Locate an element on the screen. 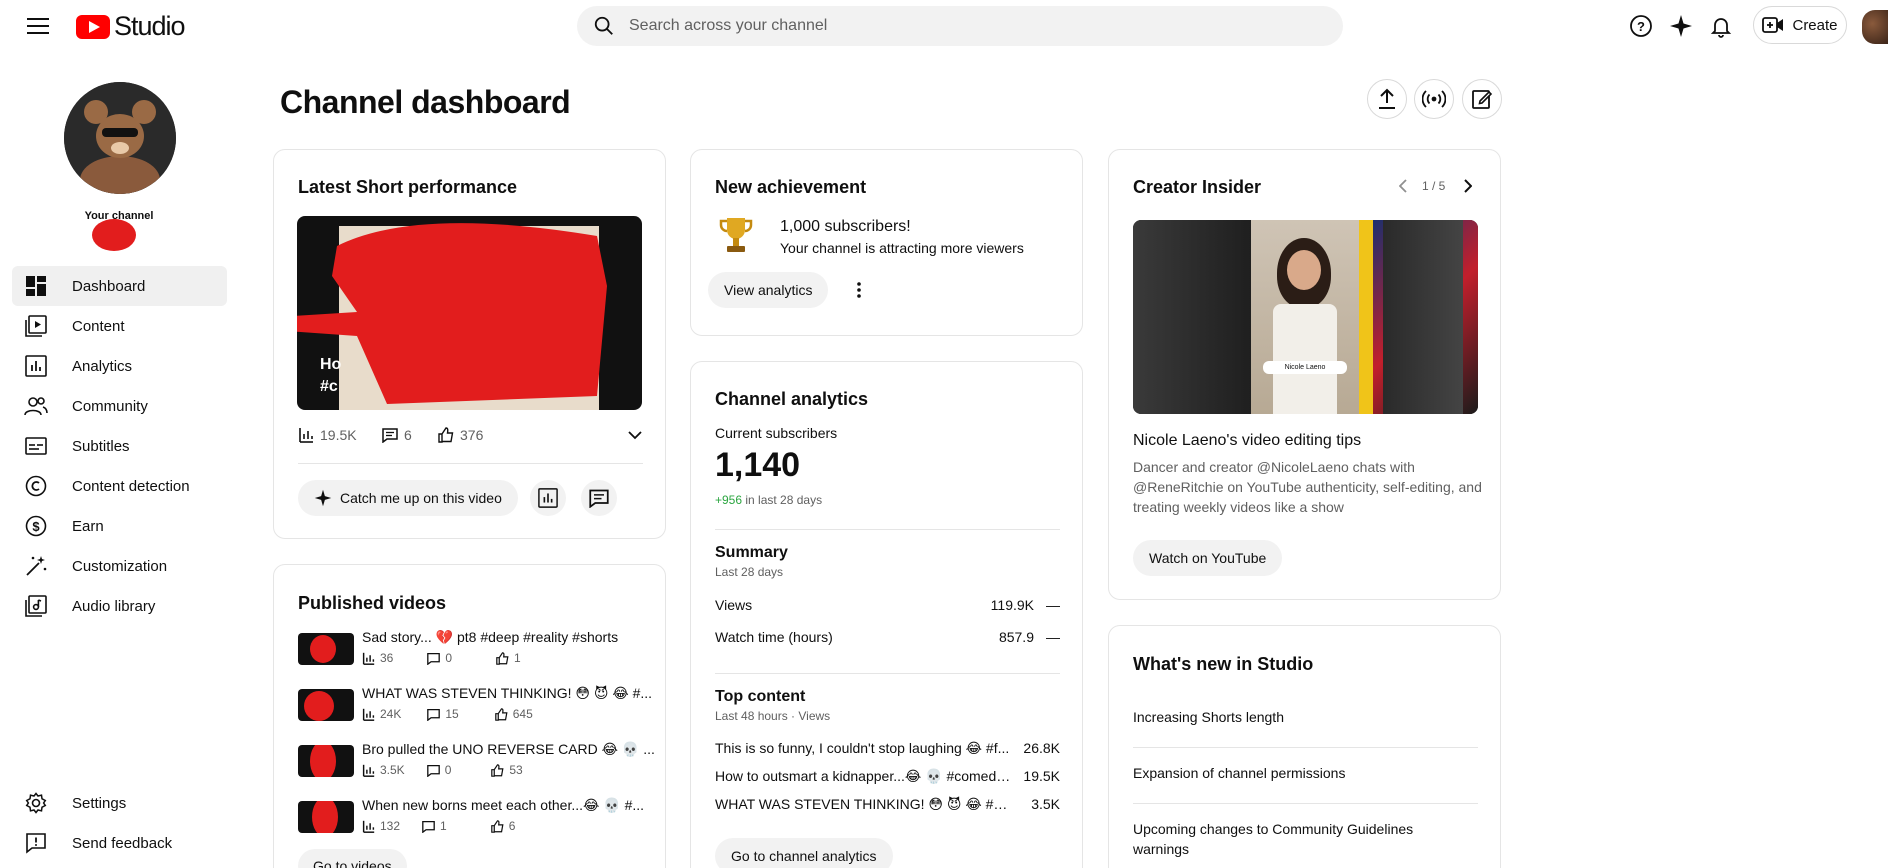 This screenshot has width=1888, height=868. watch-on-youtube-label: Watch on YouTube is located at coordinates (1208, 558).